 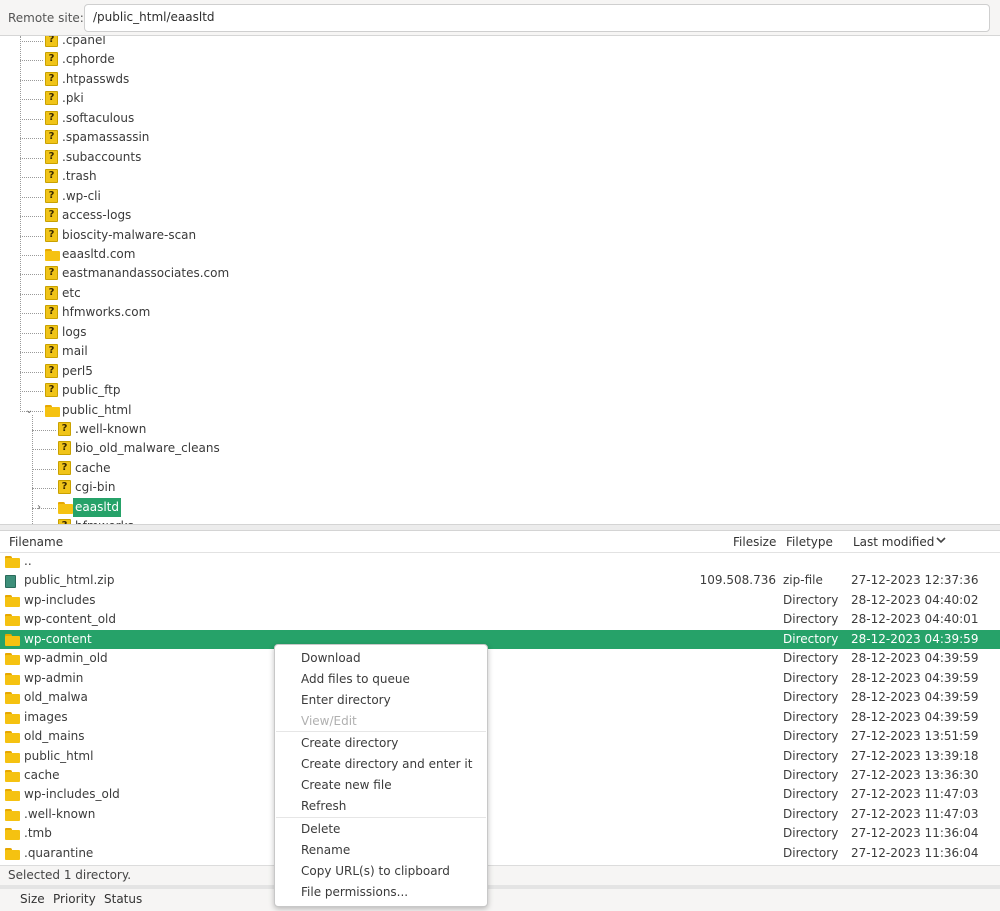 What do you see at coordinates (355, 679) in the screenshot?
I see `menu-item-add-files-to-queue: Add files to queue` at bounding box center [355, 679].